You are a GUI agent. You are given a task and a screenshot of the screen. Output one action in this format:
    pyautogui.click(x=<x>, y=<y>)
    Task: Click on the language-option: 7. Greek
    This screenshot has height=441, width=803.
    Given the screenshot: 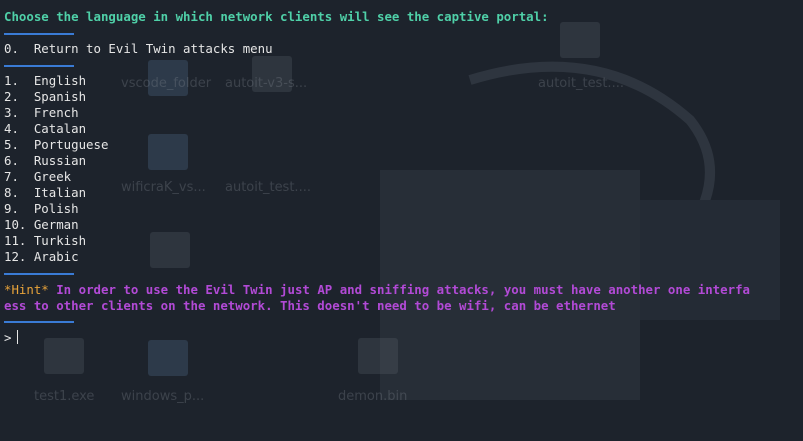 What is the action you would take?
    pyautogui.click(x=38, y=176)
    